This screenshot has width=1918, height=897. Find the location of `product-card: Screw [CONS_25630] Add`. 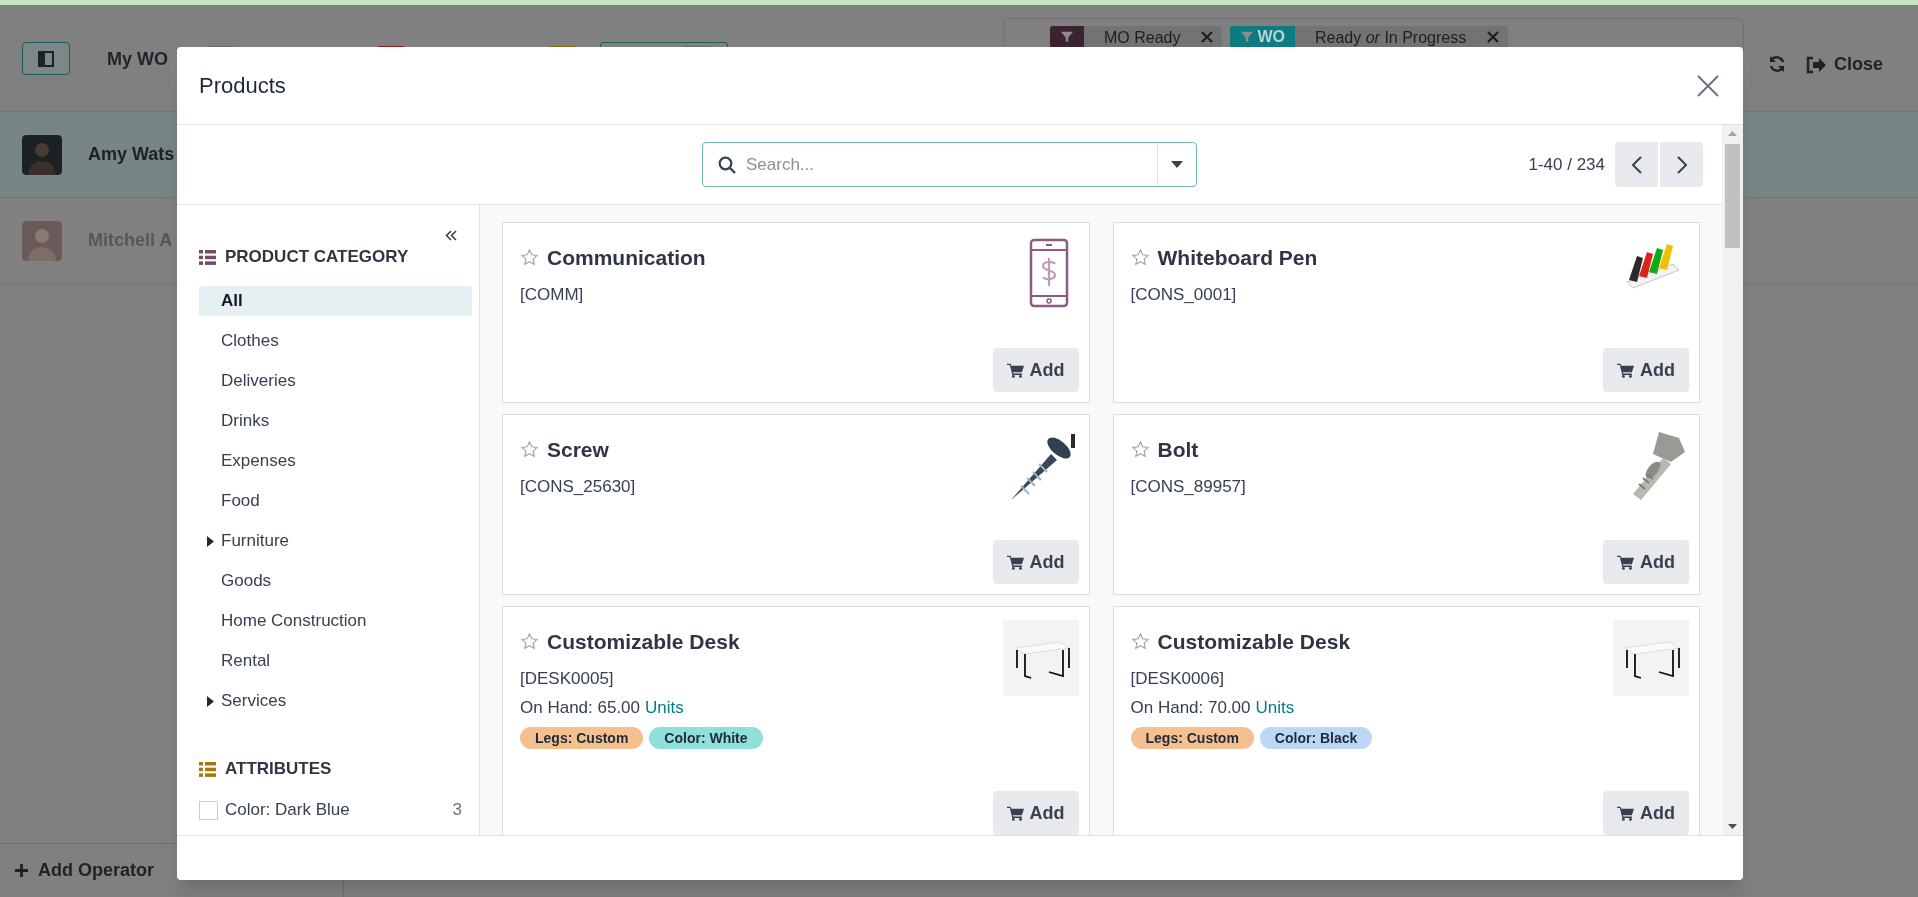

product-card: Screw [CONS_25630] Add is located at coordinates (796, 504).